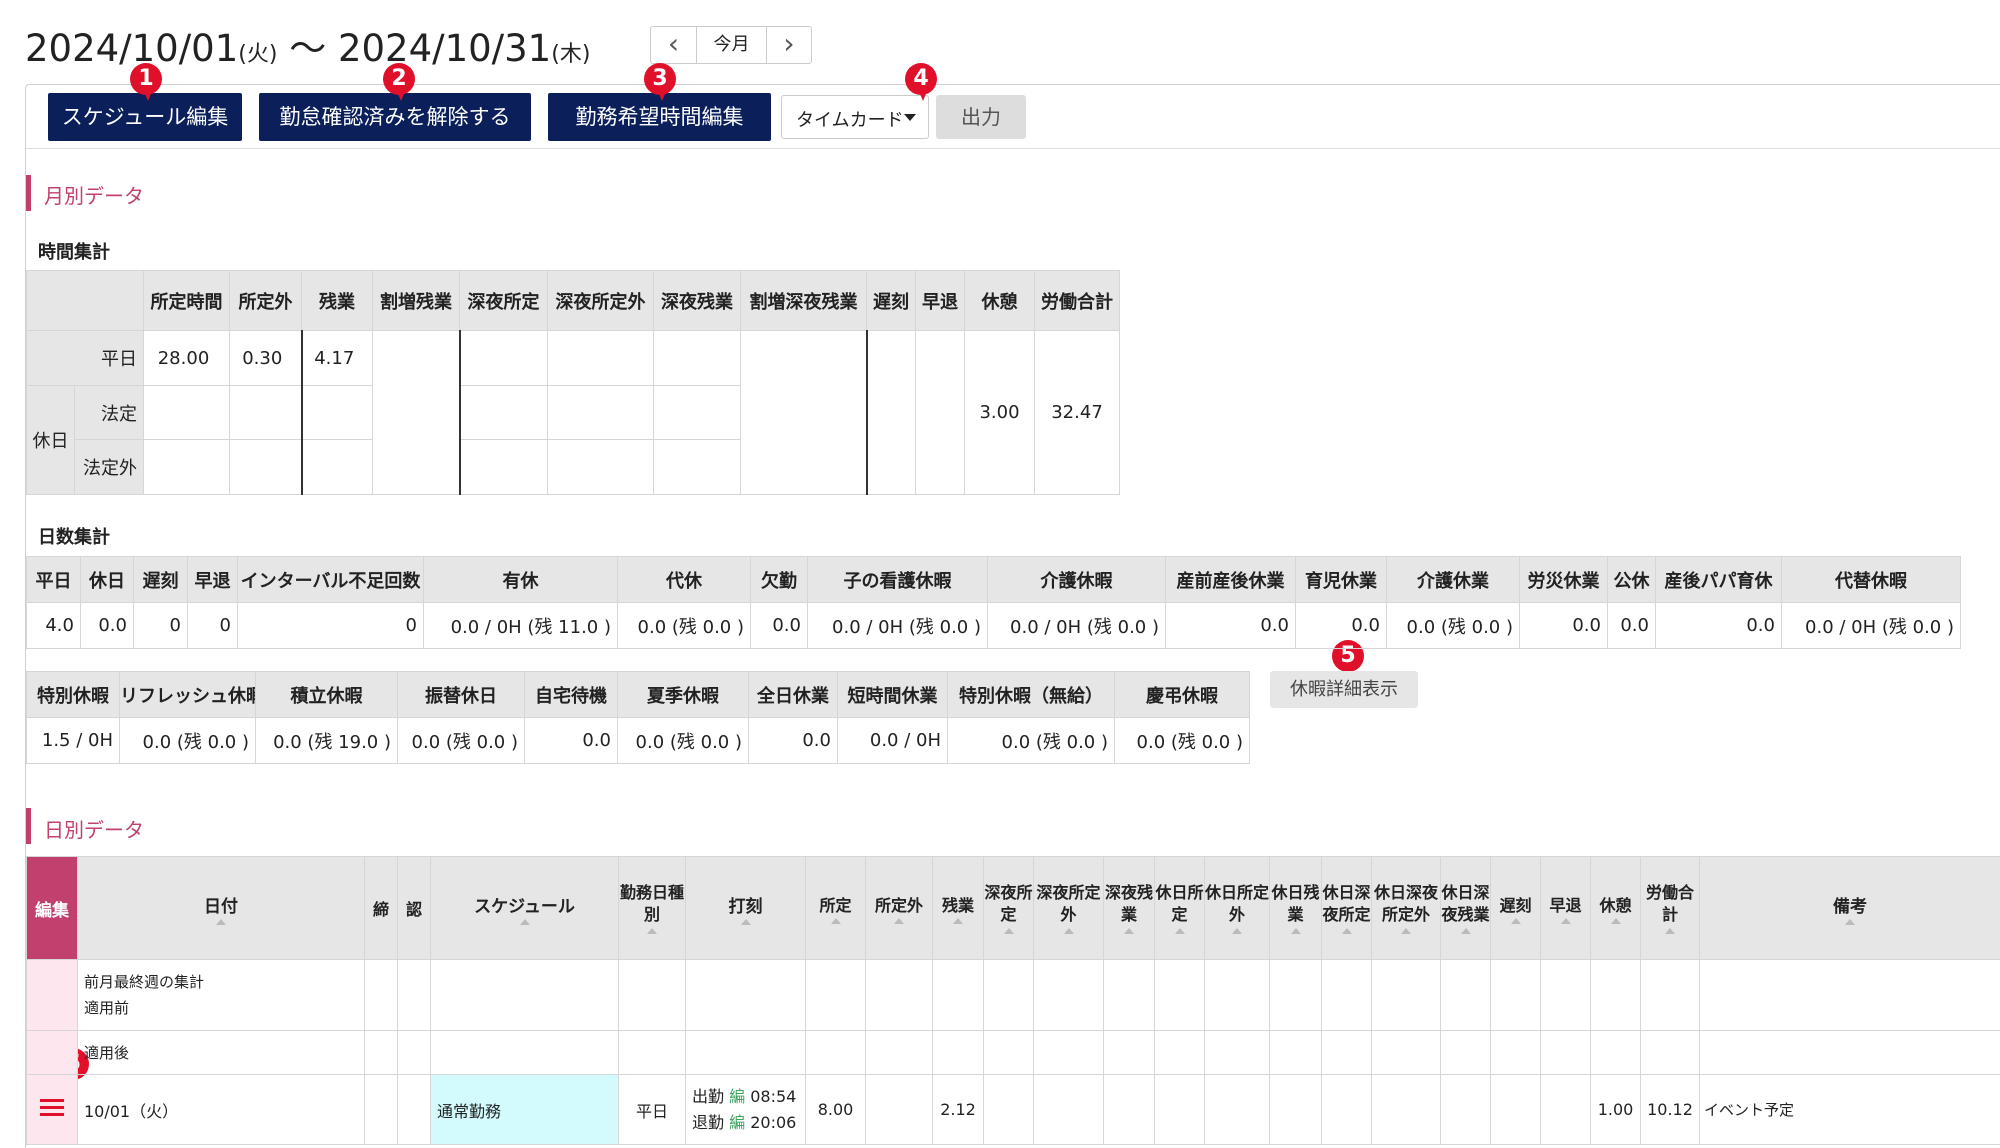  I want to click on daily-header-schedule-label: スケジュール, so click(524, 906).